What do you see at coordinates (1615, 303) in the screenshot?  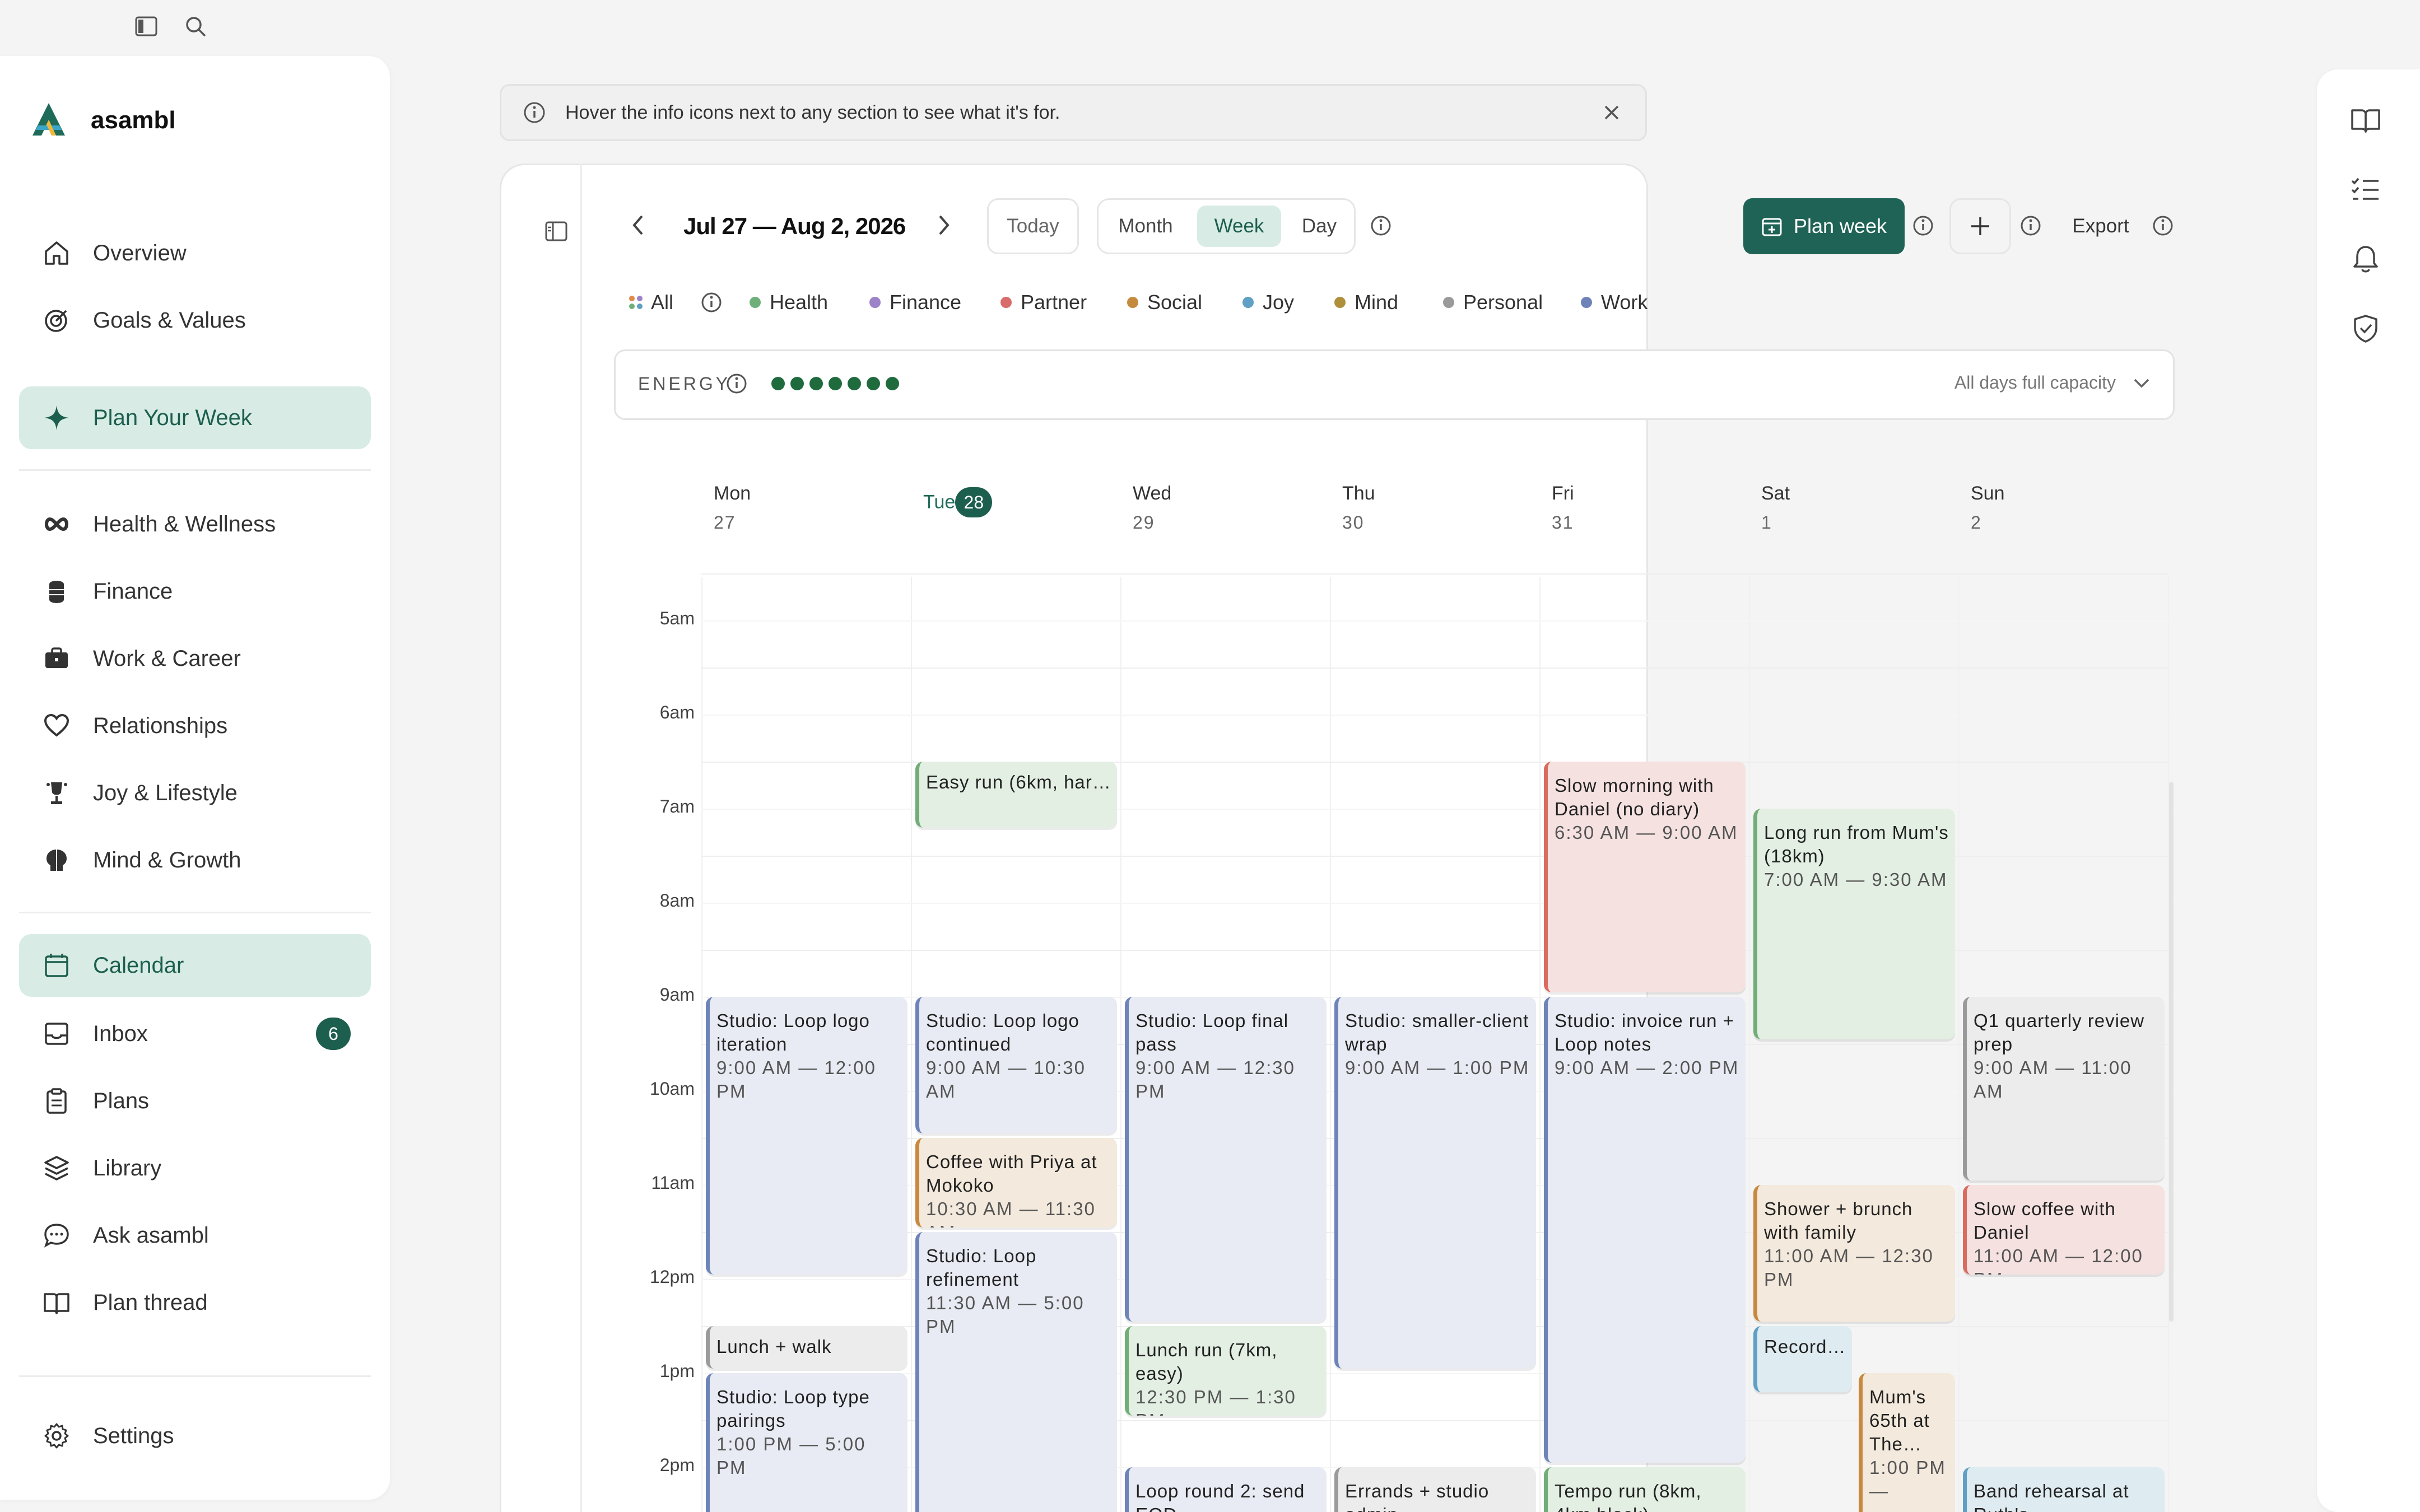 I see `category-filter-work: Work` at bounding box center [1615, 303].